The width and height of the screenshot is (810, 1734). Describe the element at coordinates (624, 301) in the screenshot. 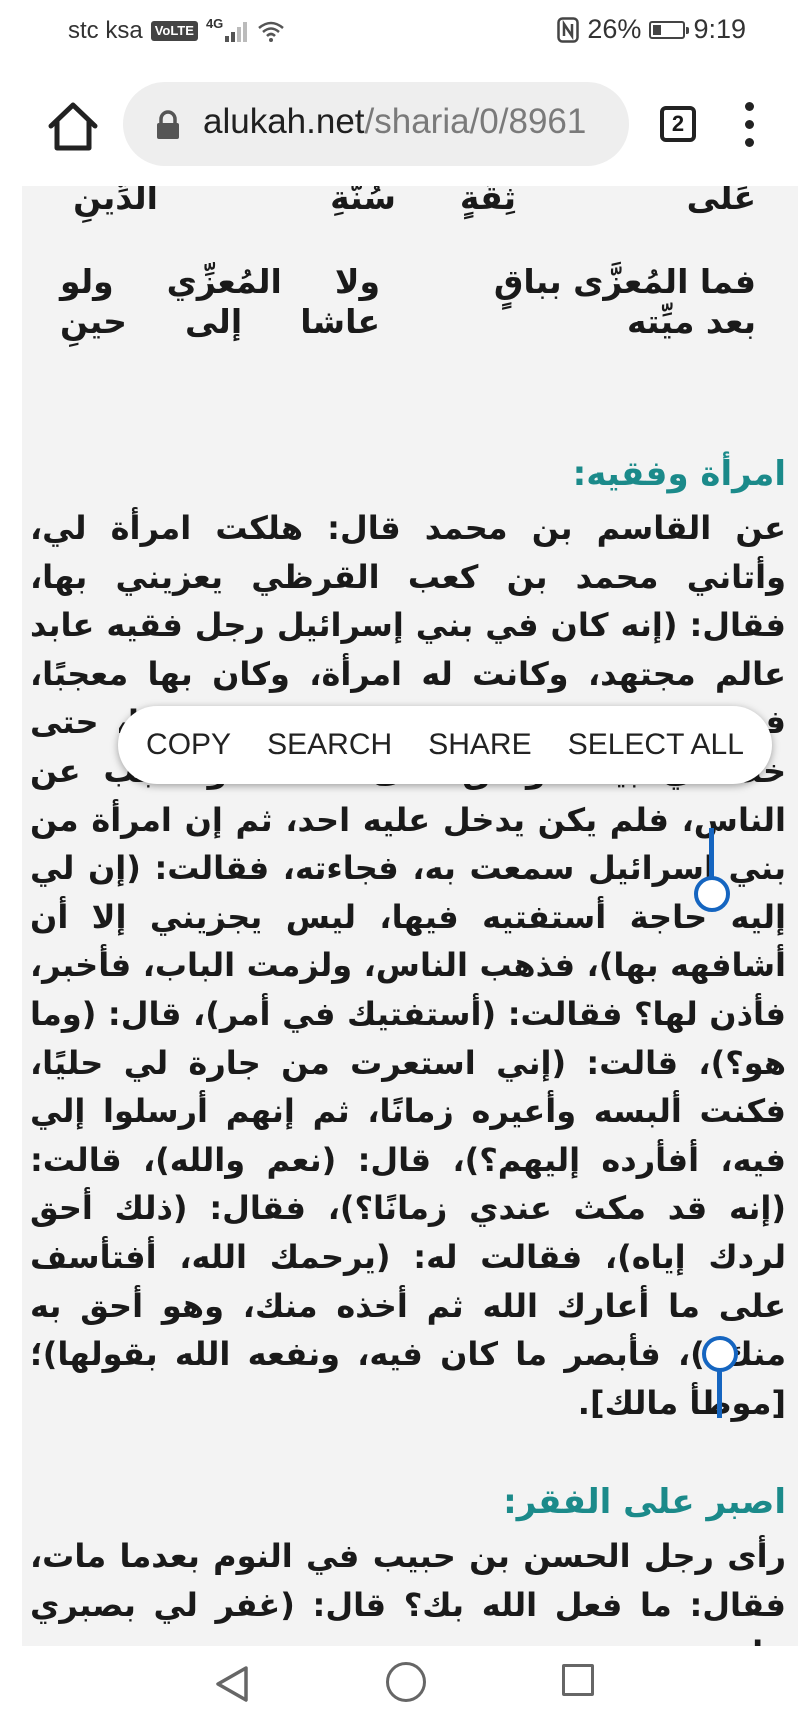

I see `poem-verse-right: فما المُعزَّى بباقٍ بعد ميِّته` at that location.